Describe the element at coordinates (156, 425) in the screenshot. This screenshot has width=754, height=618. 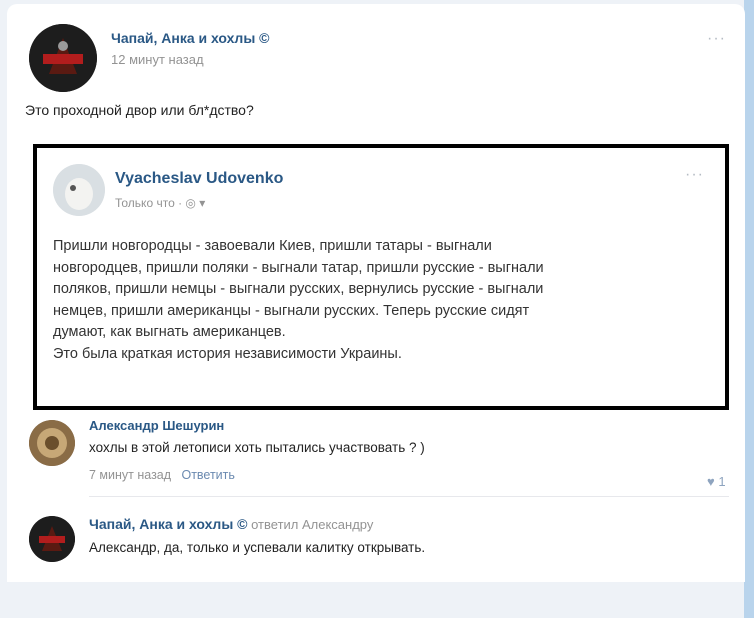
I see `comment-author: Александр Шешурин` at that location.